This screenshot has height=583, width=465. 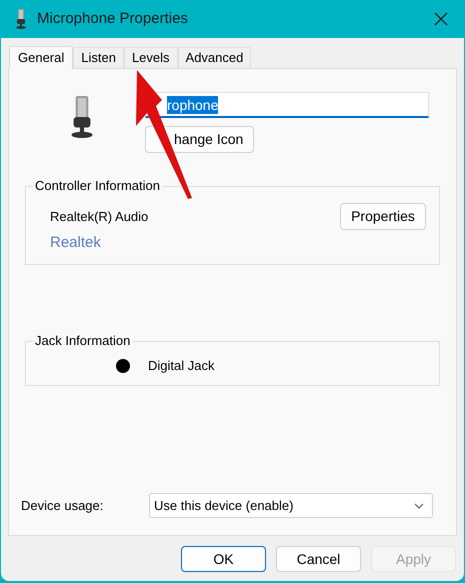 I want to click on change-icon-button: hange Icon, so click(x=199, y=139).